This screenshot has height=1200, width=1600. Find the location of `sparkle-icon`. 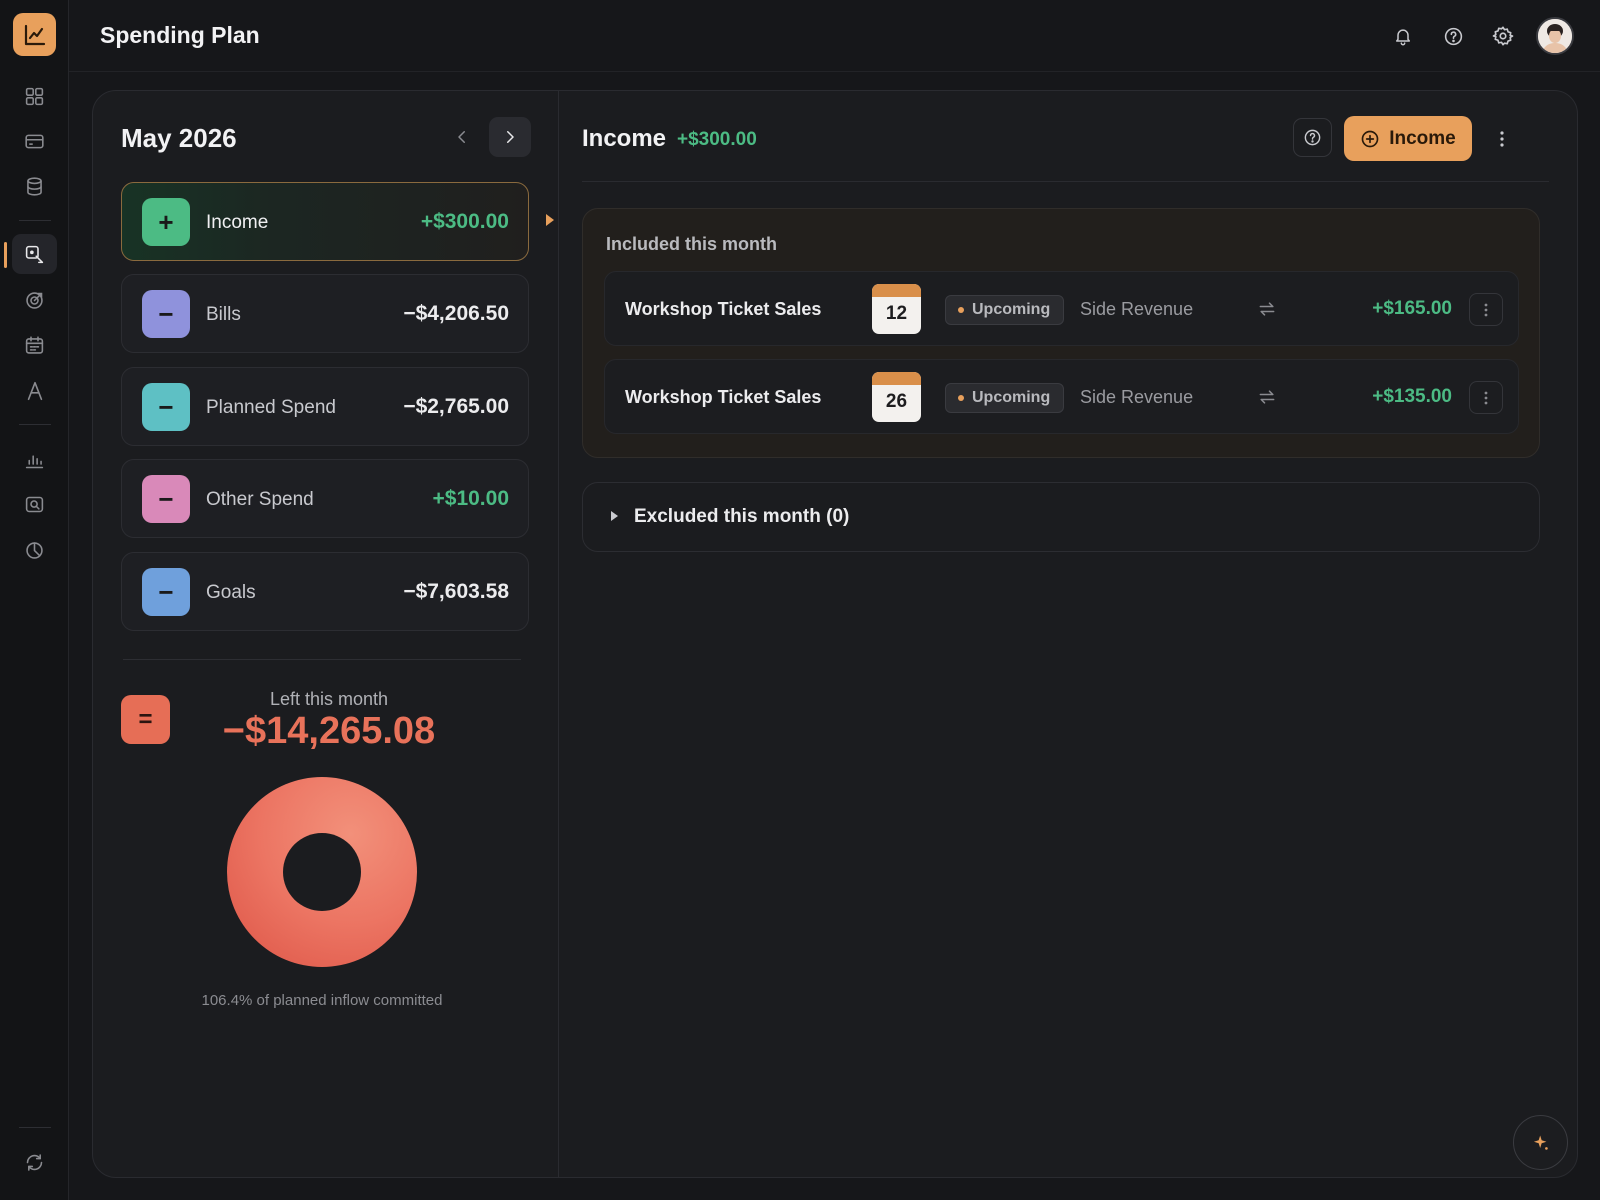

sparkle-icon is located at coordinates (1541, 1143).